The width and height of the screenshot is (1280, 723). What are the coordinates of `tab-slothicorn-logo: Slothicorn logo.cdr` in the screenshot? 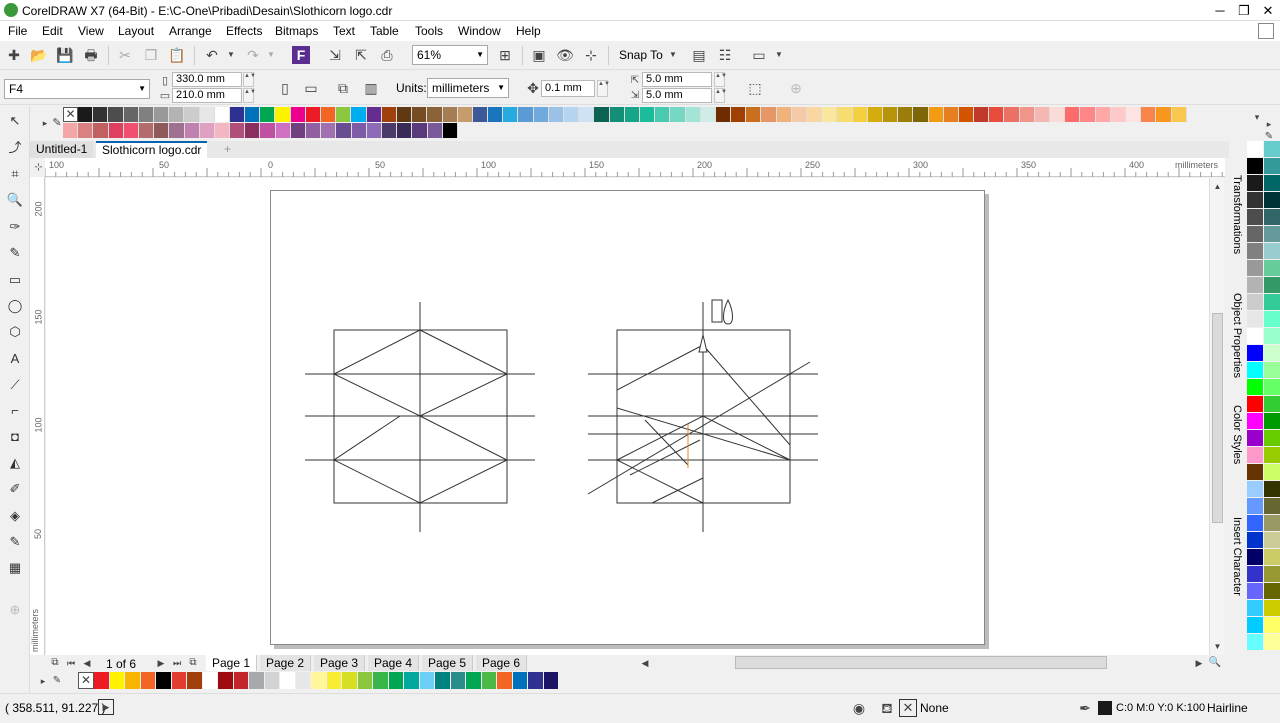 It's located at (152, 149).